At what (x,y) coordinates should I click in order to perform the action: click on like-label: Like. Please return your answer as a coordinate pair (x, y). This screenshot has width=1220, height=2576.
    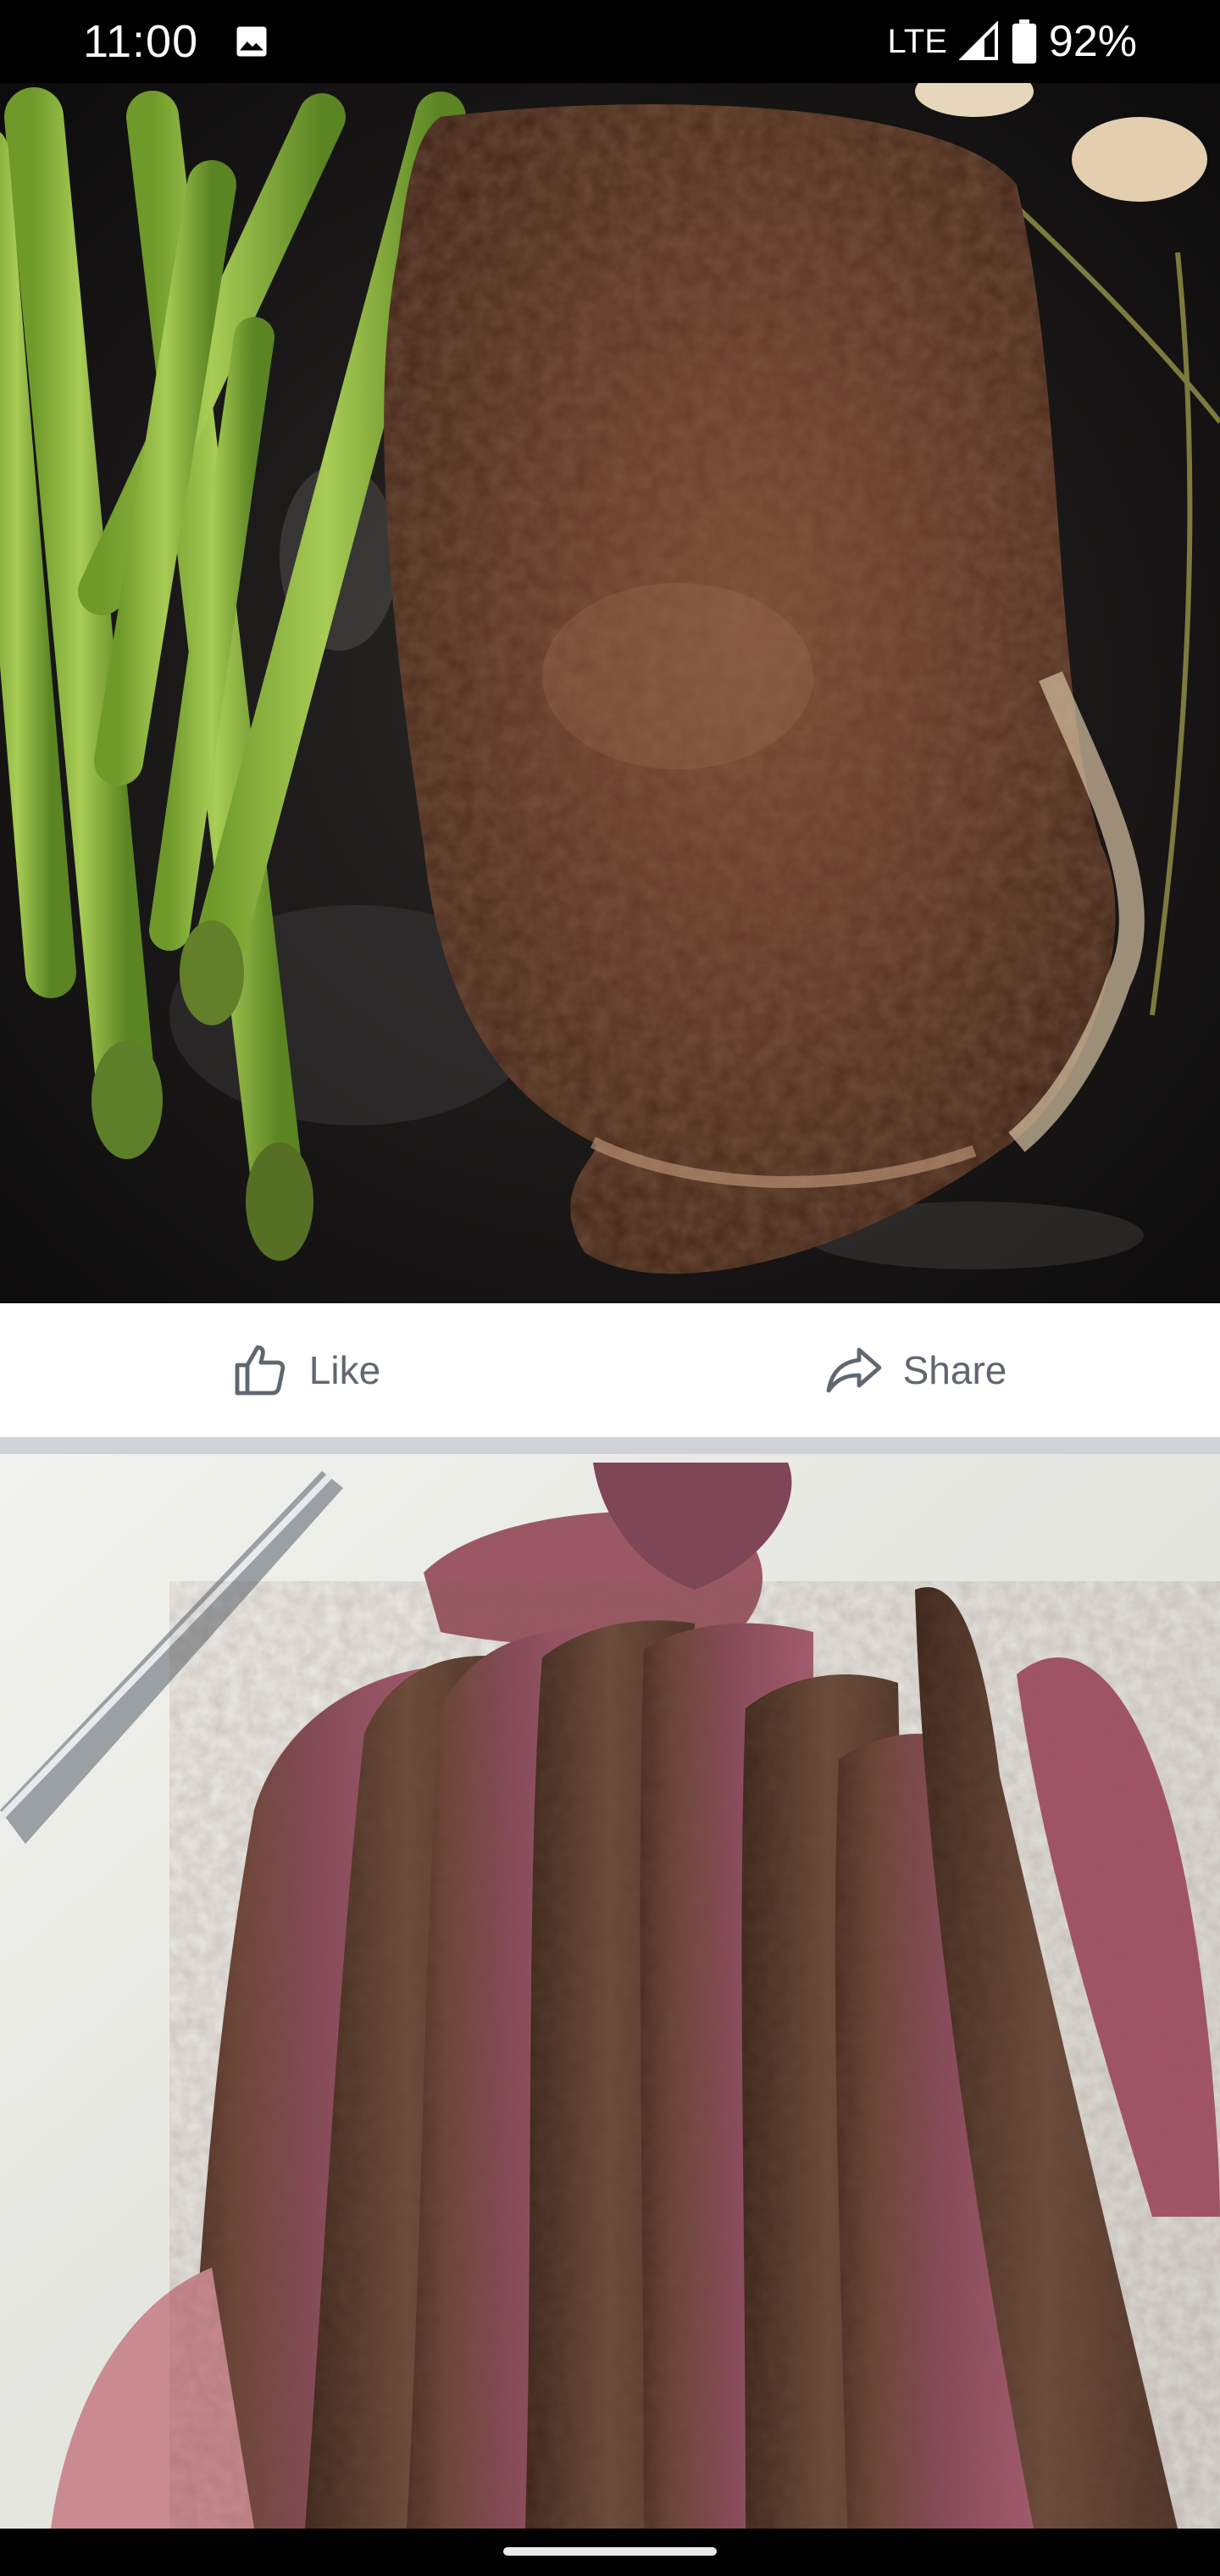
    Looking at the image, I should click on (344, 1370).